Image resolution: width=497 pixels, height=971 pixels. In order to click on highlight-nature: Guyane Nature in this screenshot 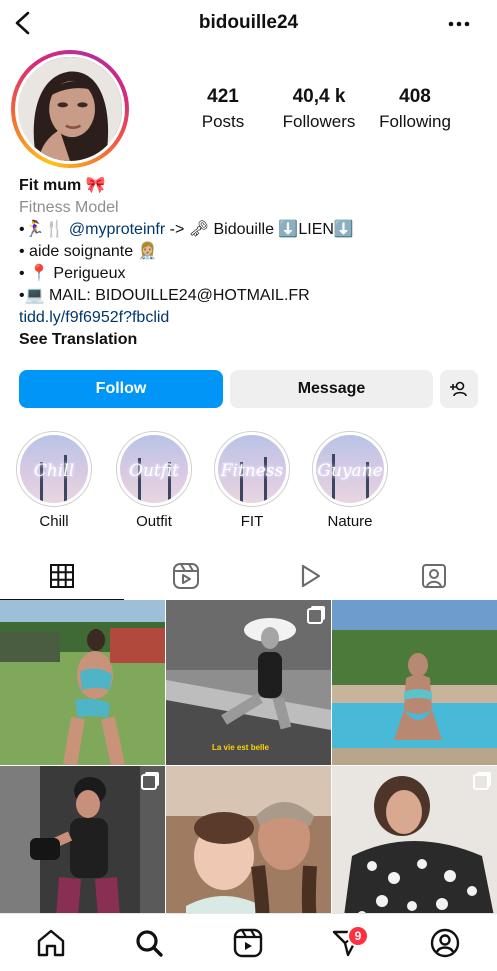, I will do `click(350, 480)`.